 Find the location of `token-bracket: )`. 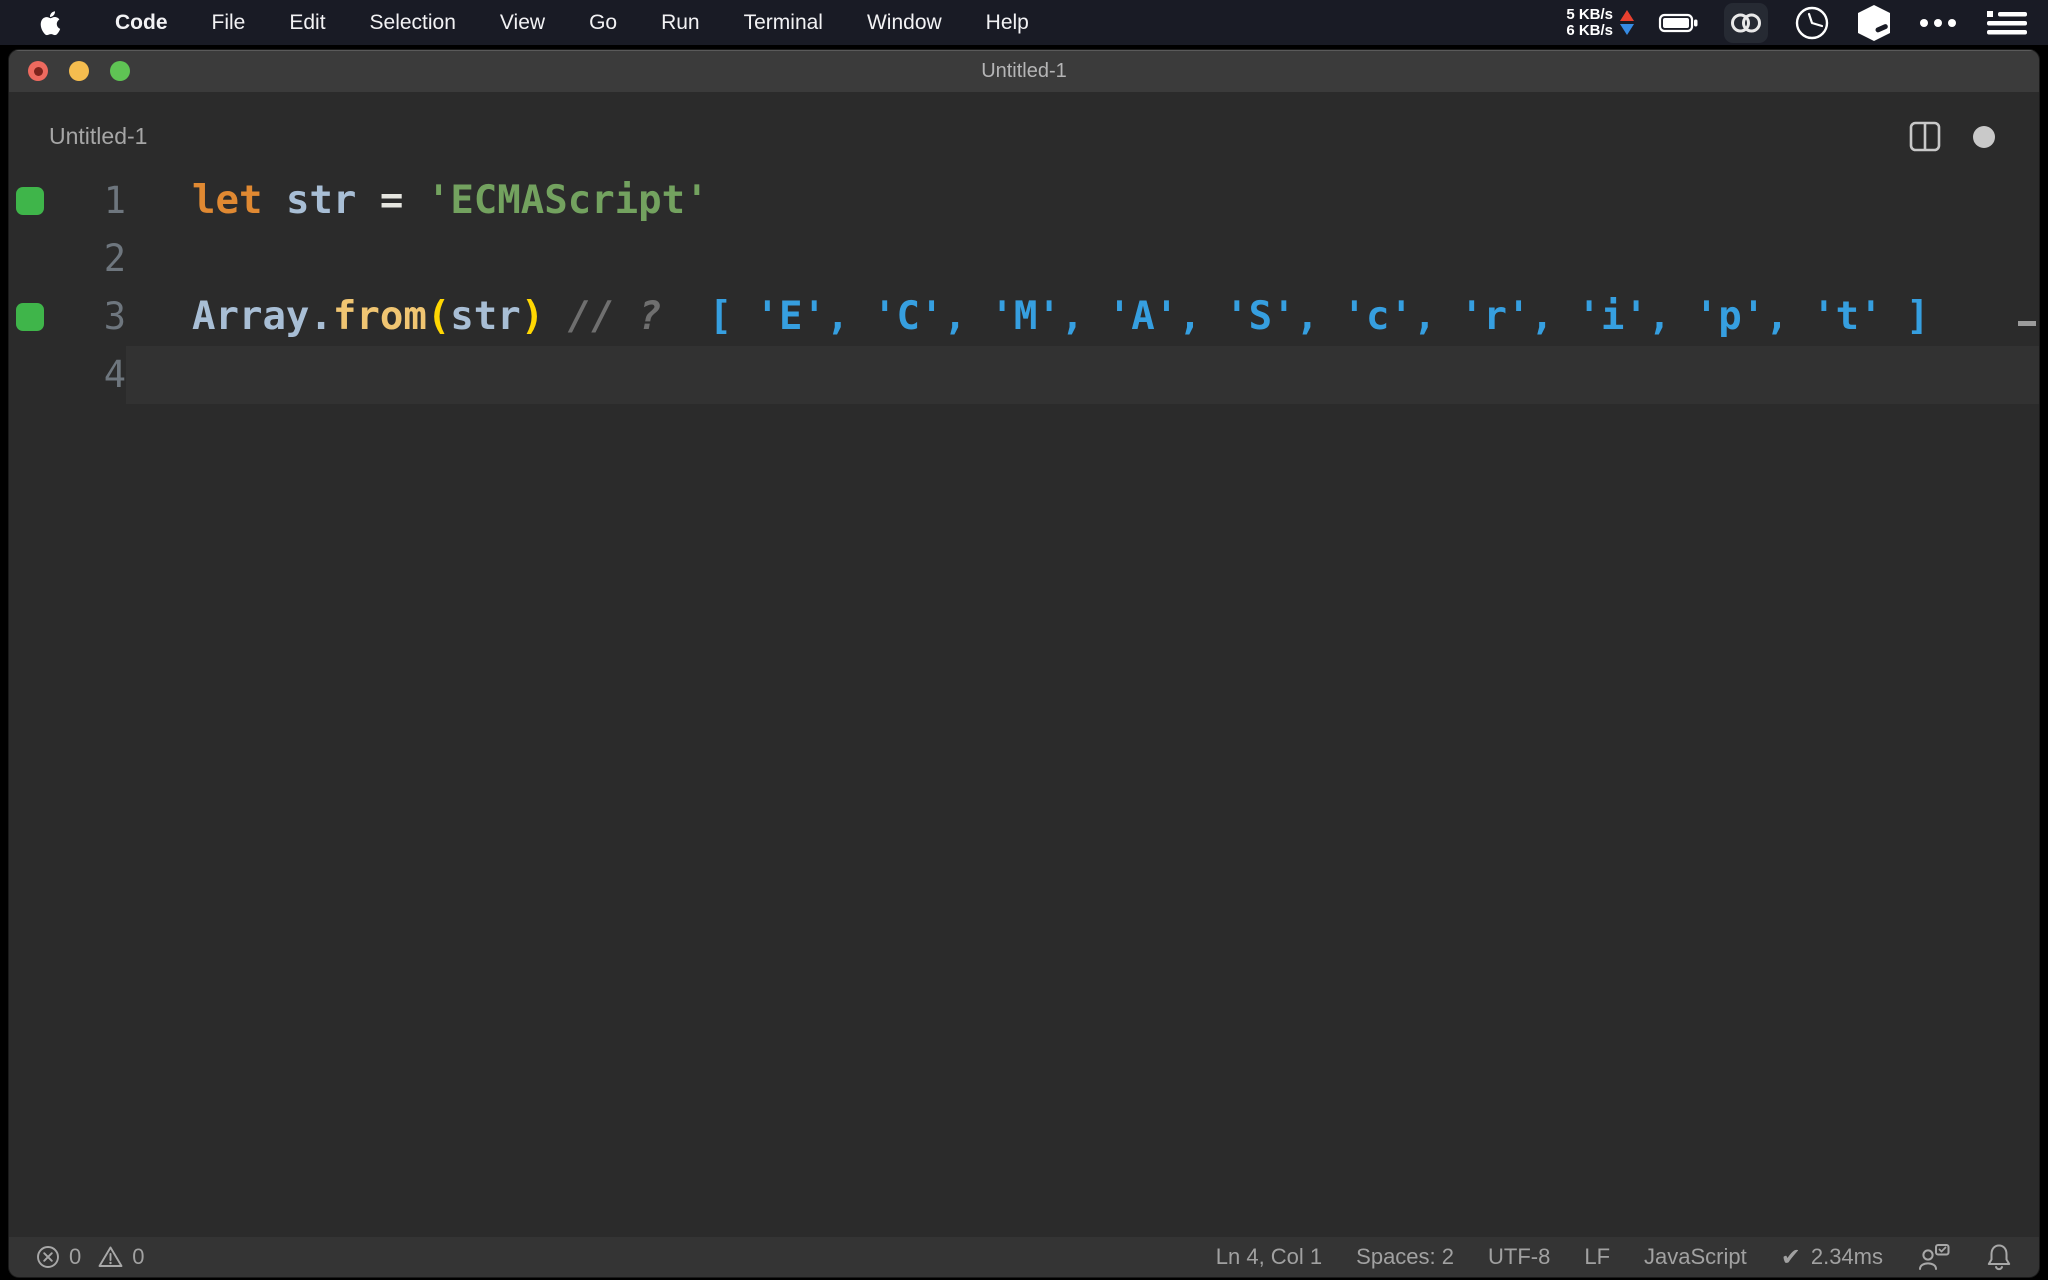

token-bracket: ) is located at coordinates (532, 316).